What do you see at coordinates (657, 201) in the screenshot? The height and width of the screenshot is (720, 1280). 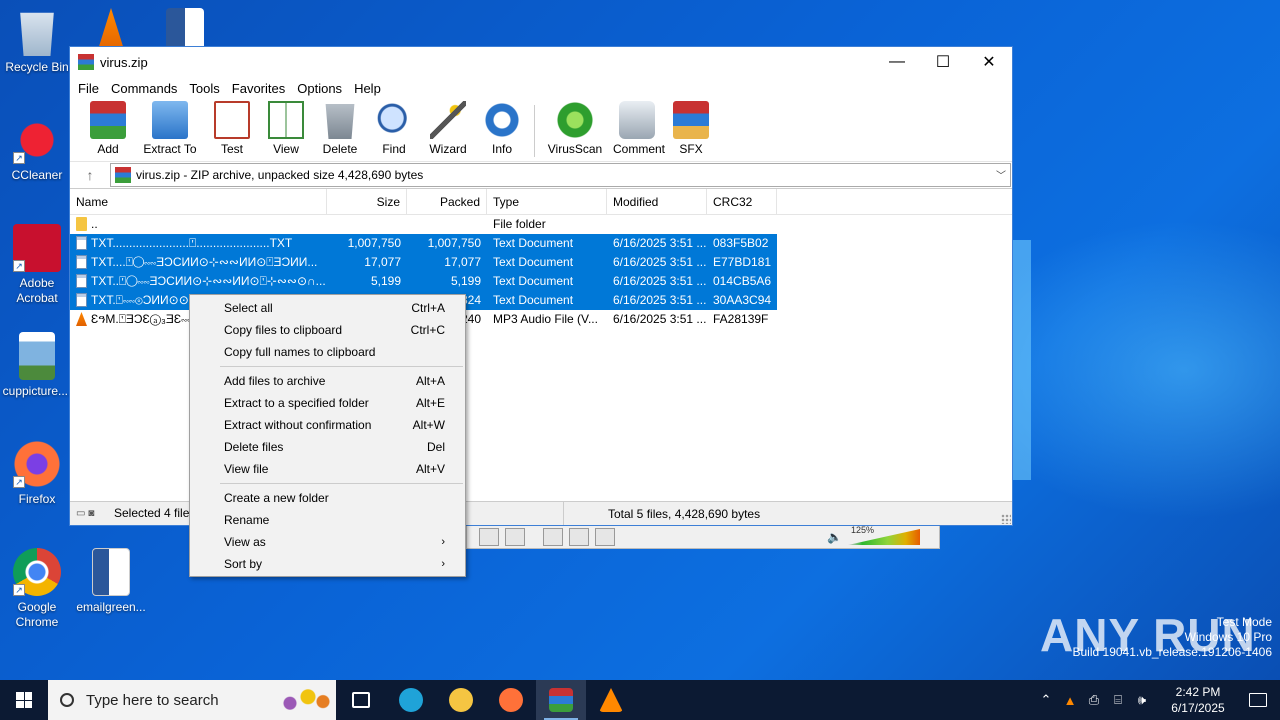 I see `column-modified: Modified` at bounding box center [657, 201].